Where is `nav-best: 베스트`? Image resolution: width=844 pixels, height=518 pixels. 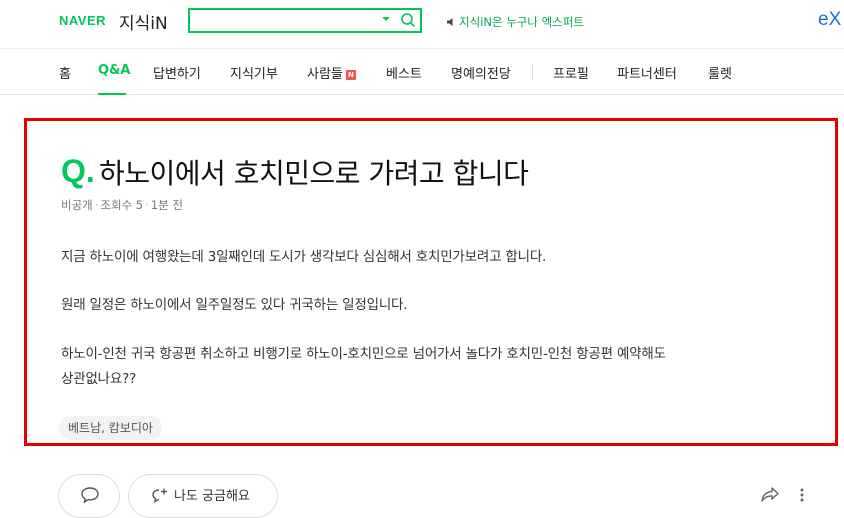
nav-best: 베스트 is located at coordinates (404, 72).